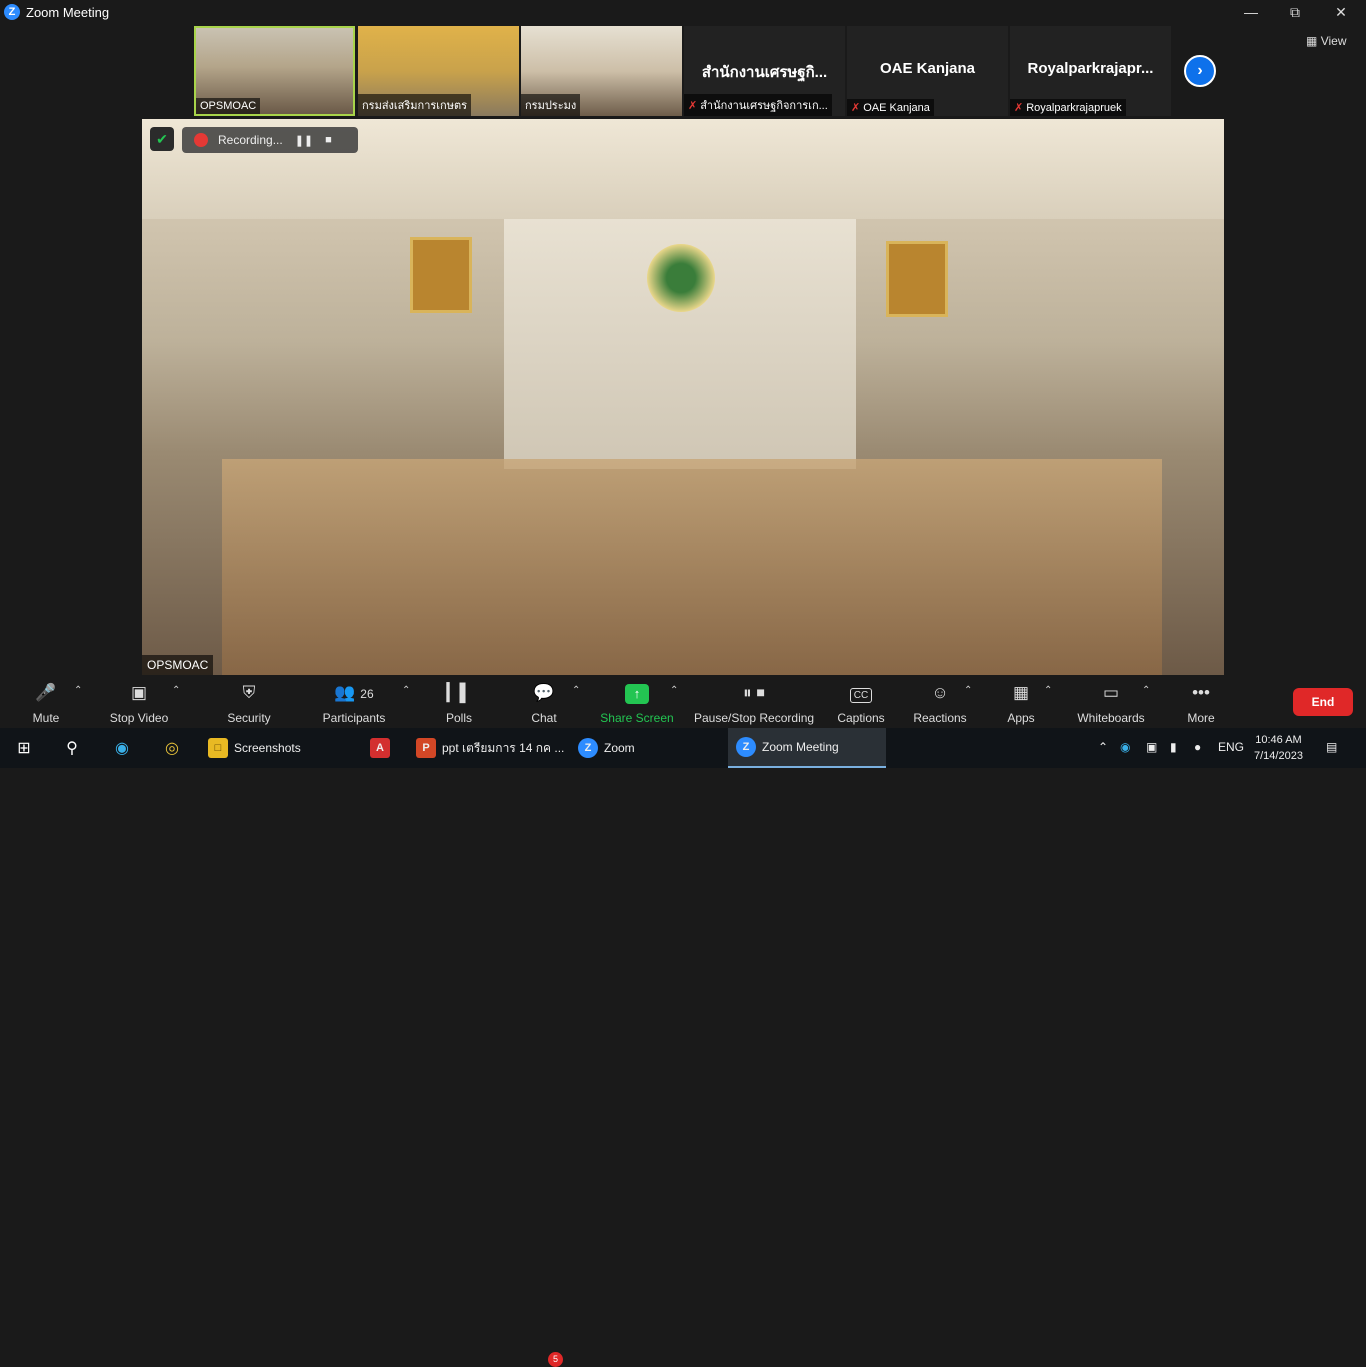 The width and height of the screenshot is (1366, 1367). What do you see at coordinates (1278, 748) in the screenshot?
I see `system-clock: 10:46 AM 7/14/2023` at bounding box center [1278, 748].